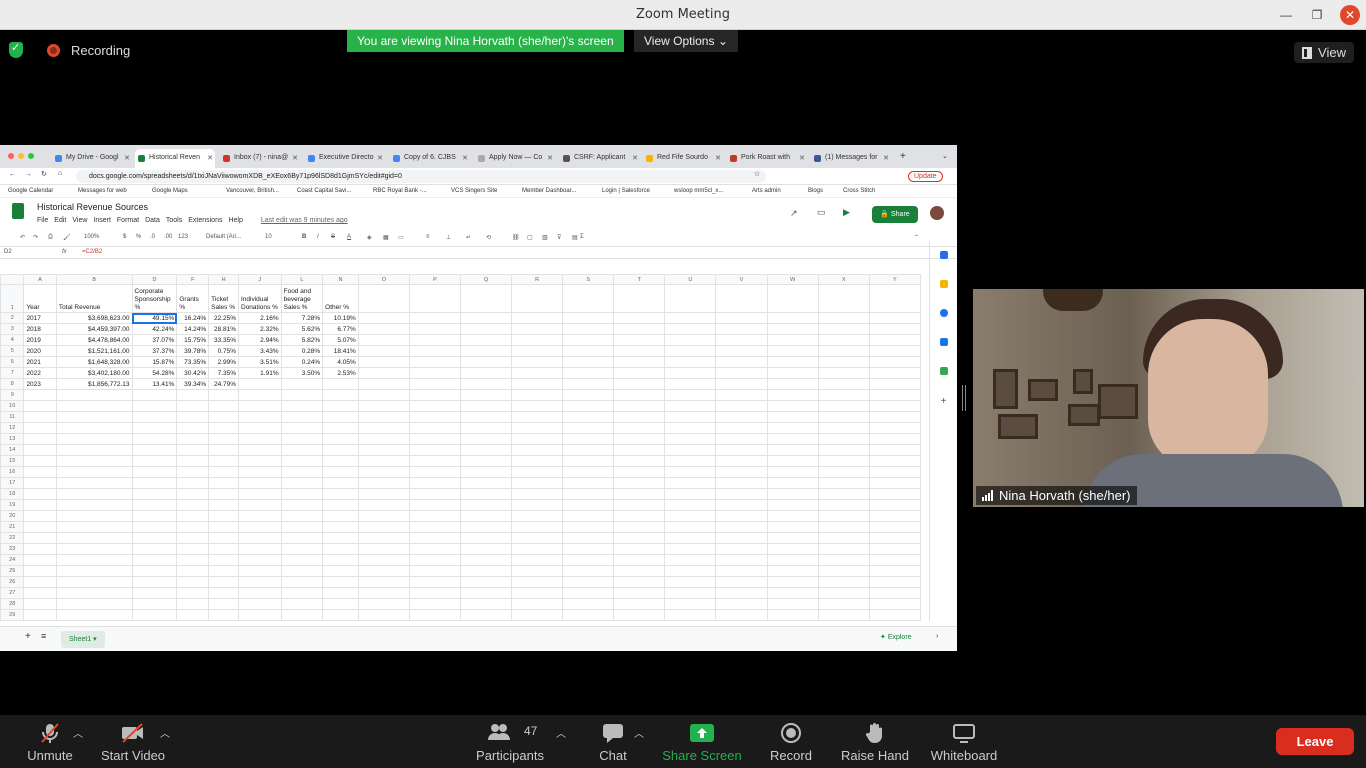 The height and width of the screenshot is (768, 1366). Describe the element at coordinates (12, 351) in the screenshot. I see `row-header: 5` at that location.